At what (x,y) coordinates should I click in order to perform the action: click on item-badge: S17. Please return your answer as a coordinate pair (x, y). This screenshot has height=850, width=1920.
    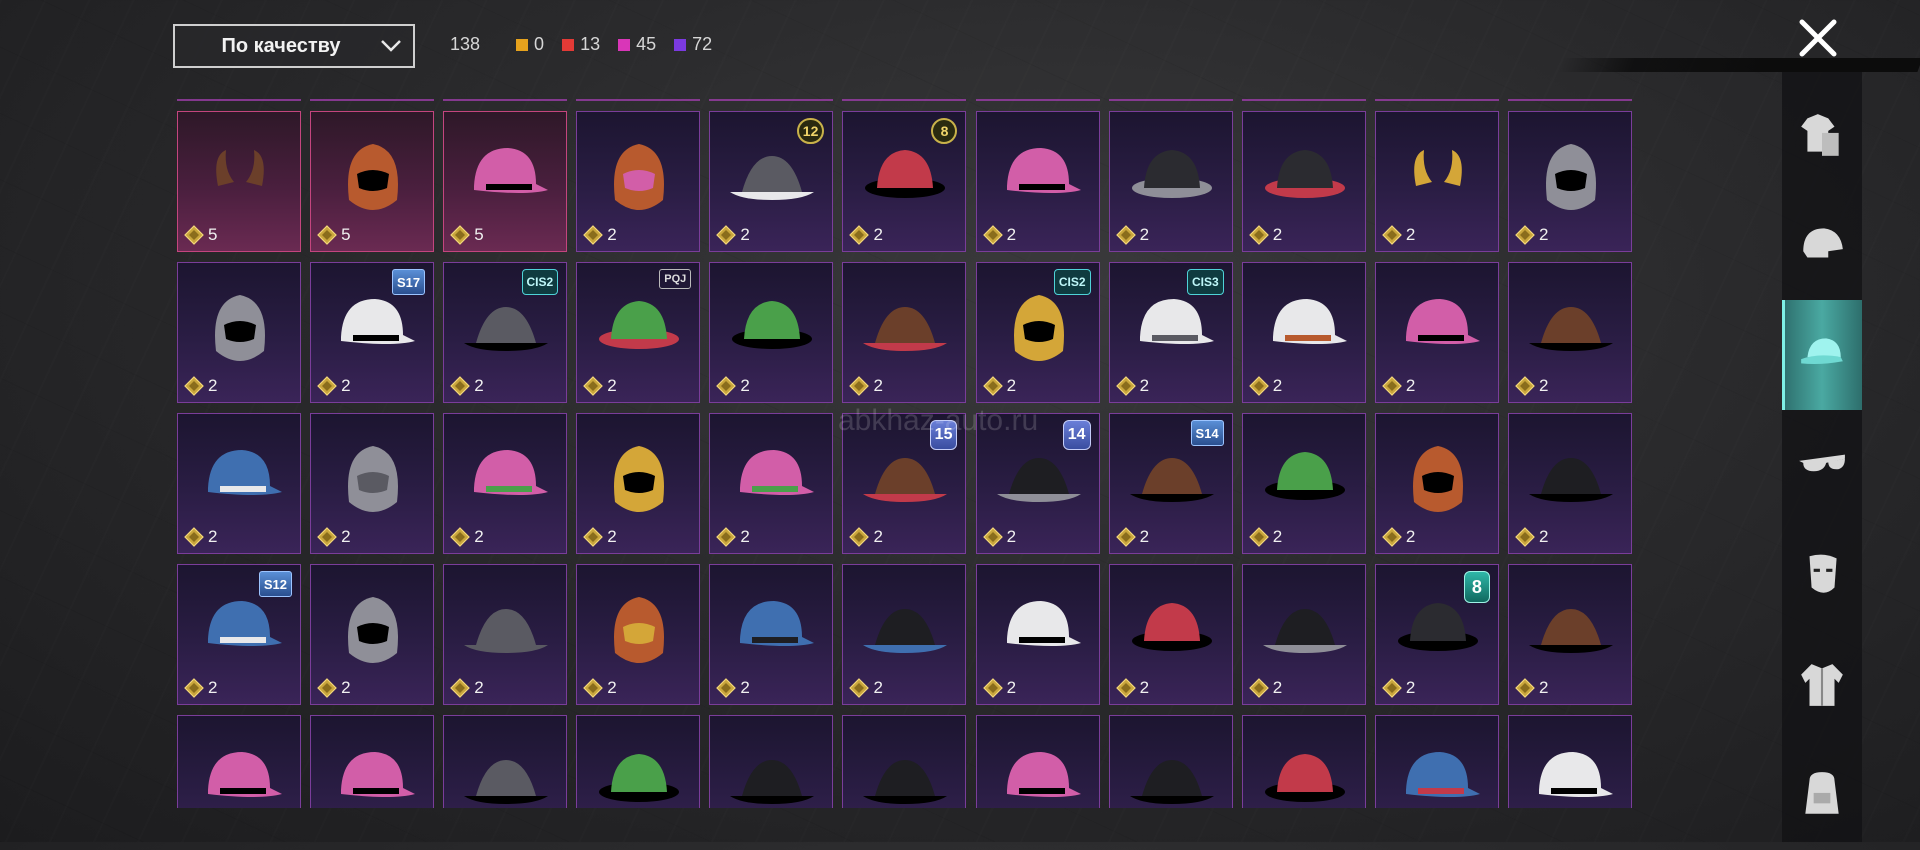
    Looking at the image, I should click on (408, 282).